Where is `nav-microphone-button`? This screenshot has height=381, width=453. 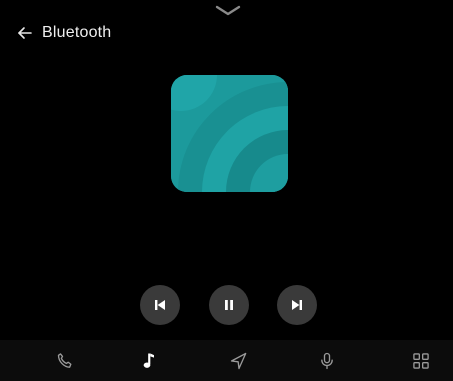 nav-microphone-button is located at coordinates (327, 361).